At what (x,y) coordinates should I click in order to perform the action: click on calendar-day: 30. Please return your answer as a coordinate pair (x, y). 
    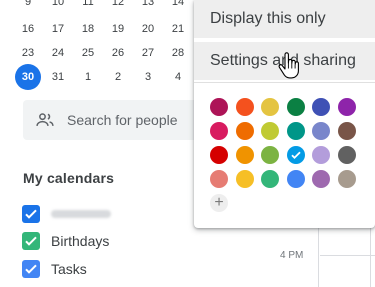
    Looking at the image, I should click on (28, 77).